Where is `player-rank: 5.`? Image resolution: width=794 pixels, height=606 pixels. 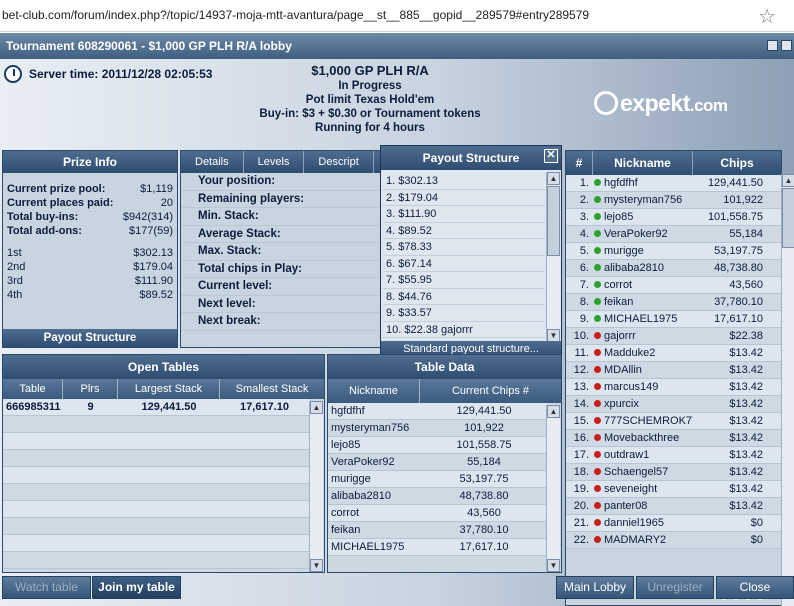
player-rank: 5. is located at coordinates (584, 251).